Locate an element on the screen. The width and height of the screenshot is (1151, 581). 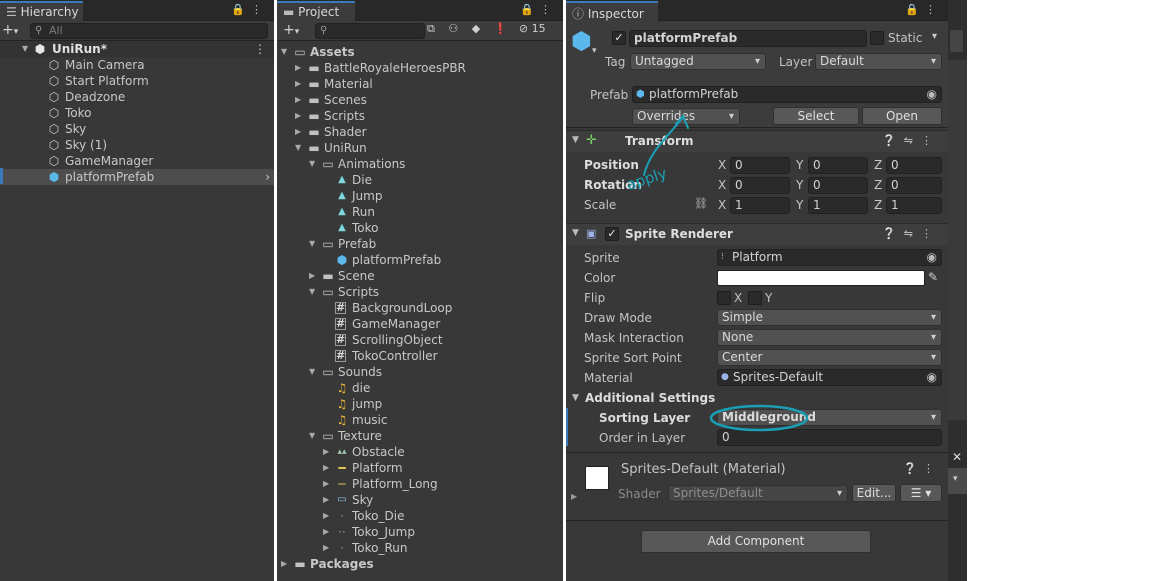
sprite-renderer-enabled-checkbox: ✓ is located at coordinates (612, 234).